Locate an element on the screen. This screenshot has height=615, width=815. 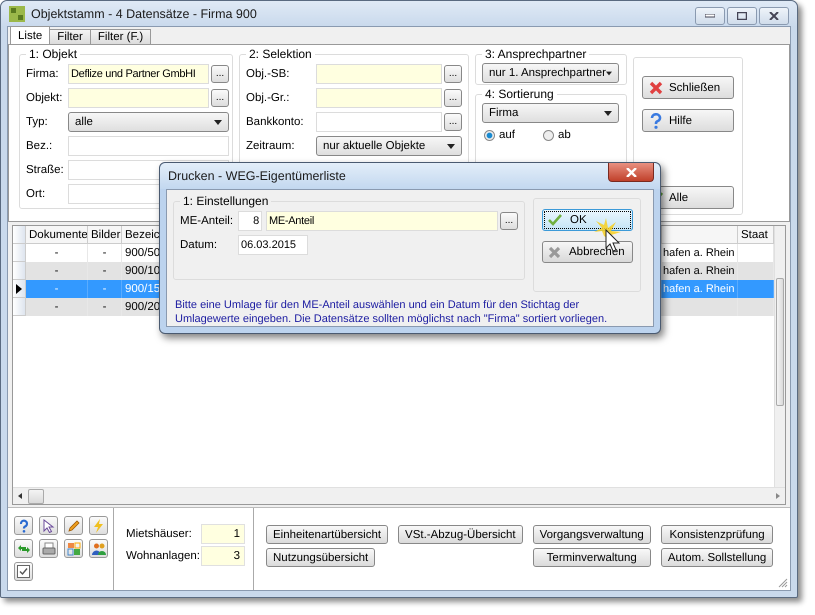
tab: Liste is located at coordinates (30, 35).